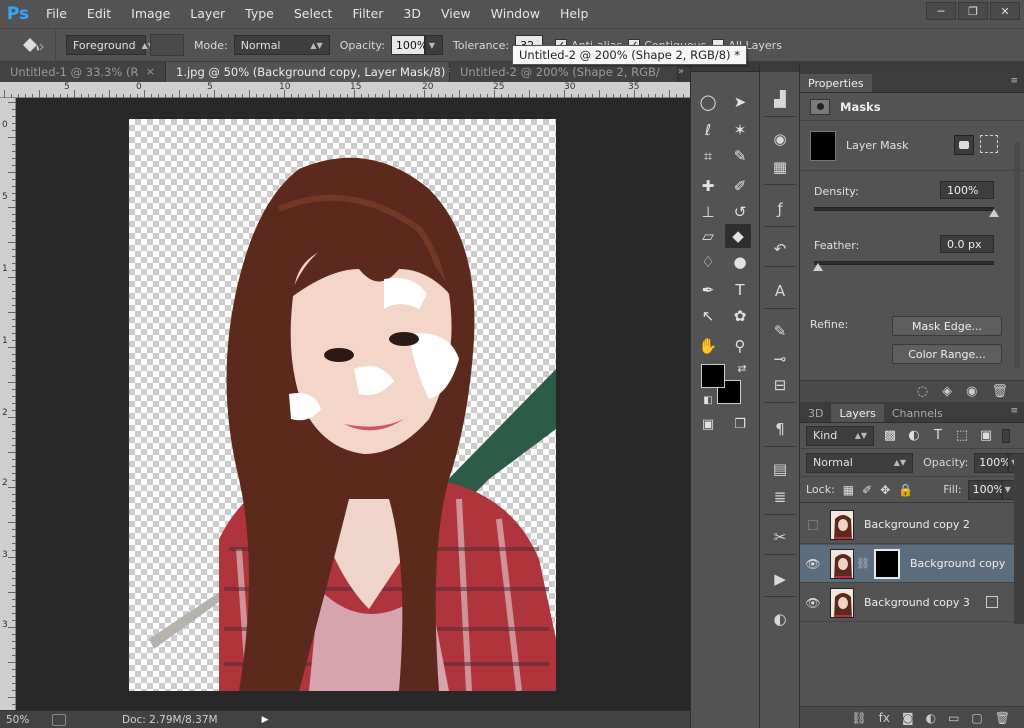 The height and width of the screenshot is (728, 1024). I want to click on smart-object-filter-icon: ▣, so click(986, 435).